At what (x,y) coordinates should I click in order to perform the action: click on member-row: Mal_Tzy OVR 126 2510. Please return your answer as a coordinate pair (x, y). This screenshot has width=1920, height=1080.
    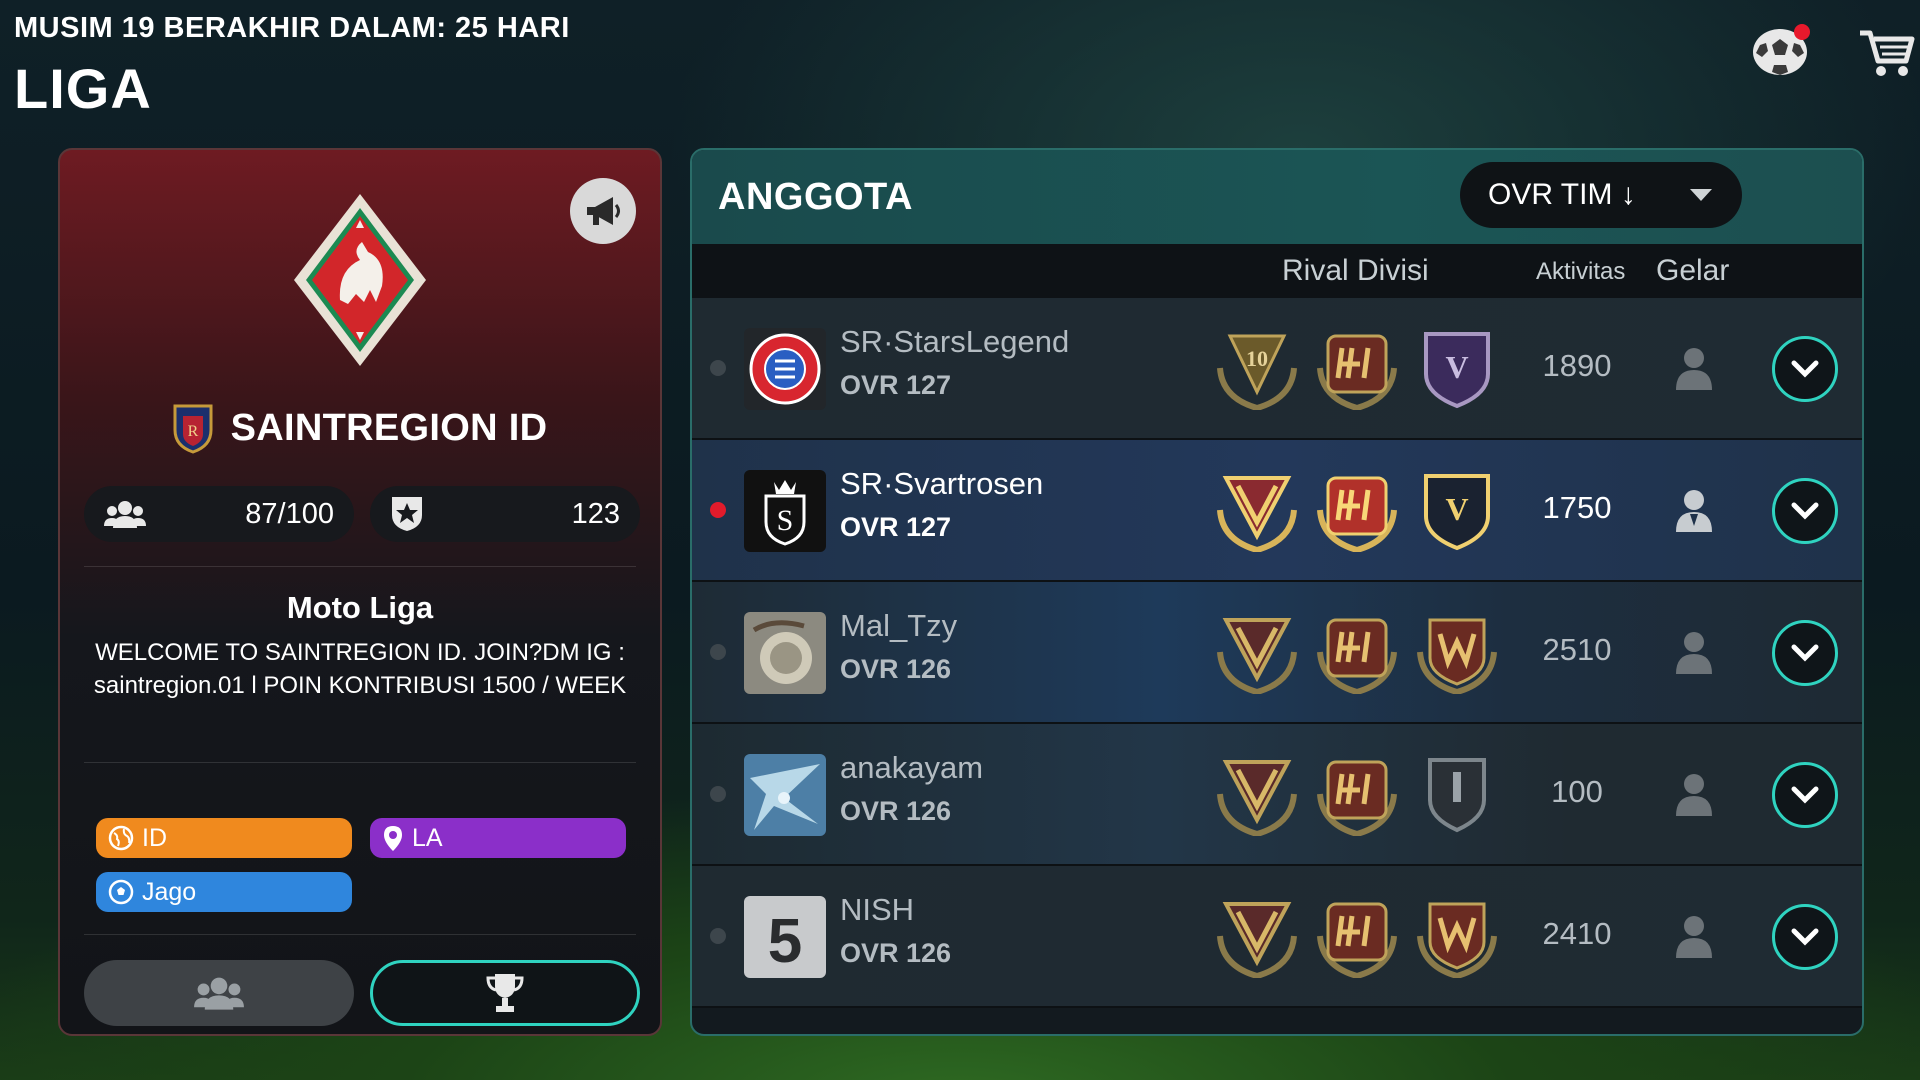
    Looking at the image, I should click on (1277, 653).